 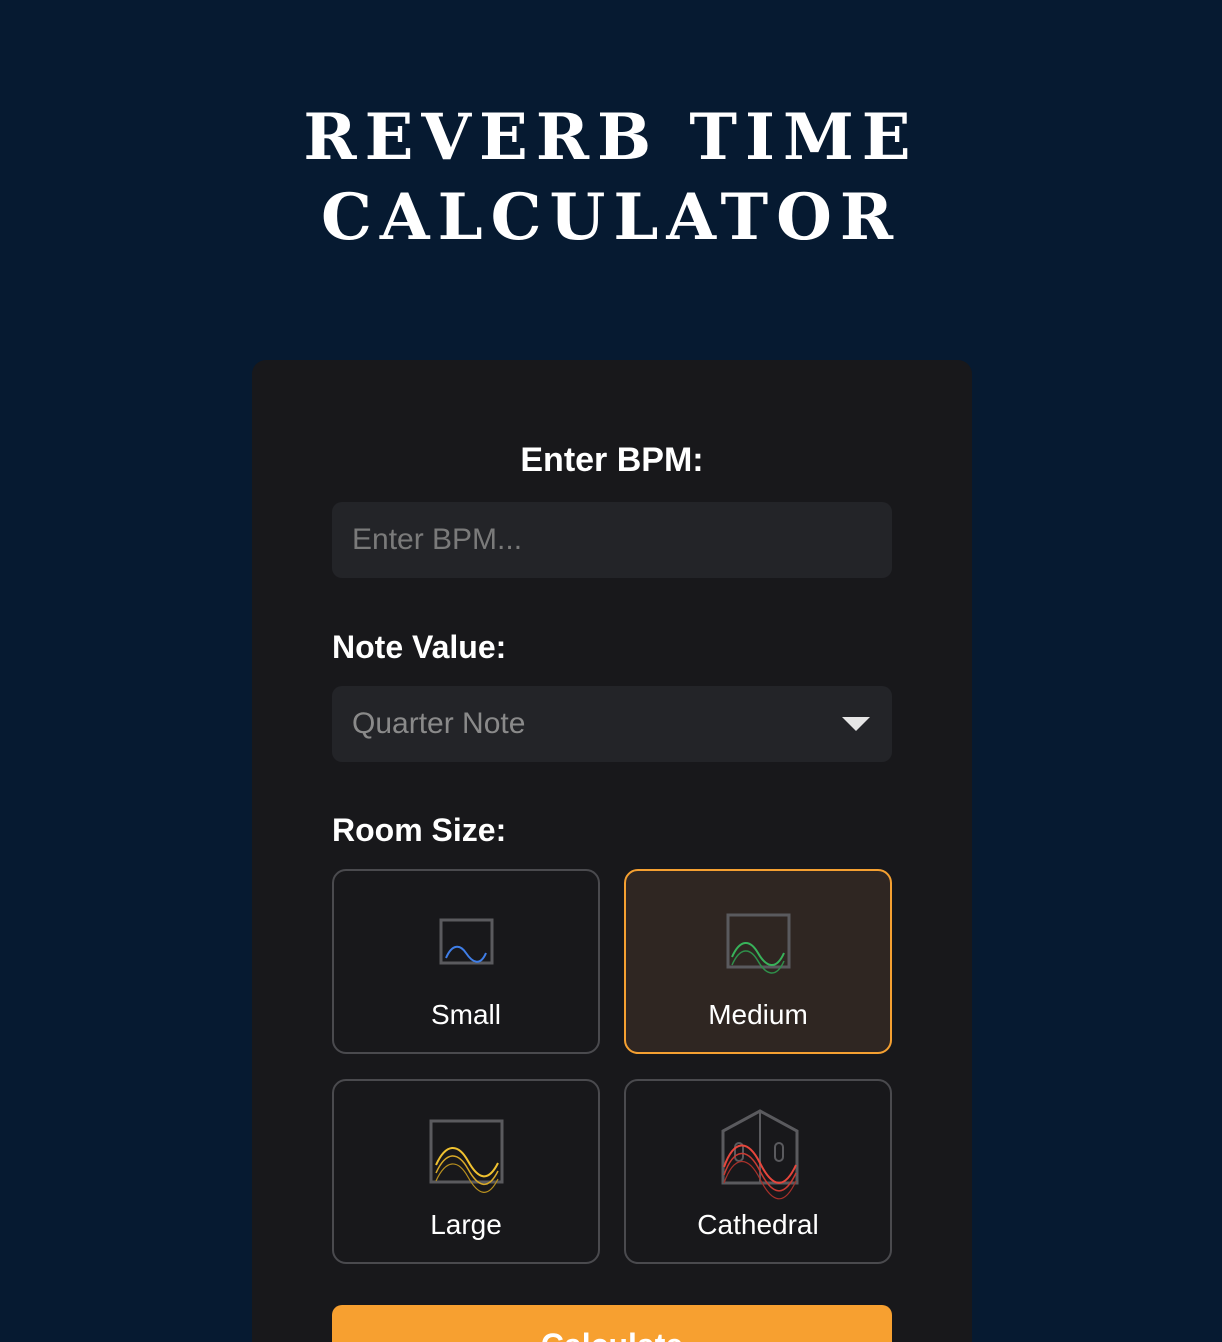 What do you see at coordinates (419, 830) in the screenshot?
I see `room-size-label: Room Size:` at bounding box center [419, 830].